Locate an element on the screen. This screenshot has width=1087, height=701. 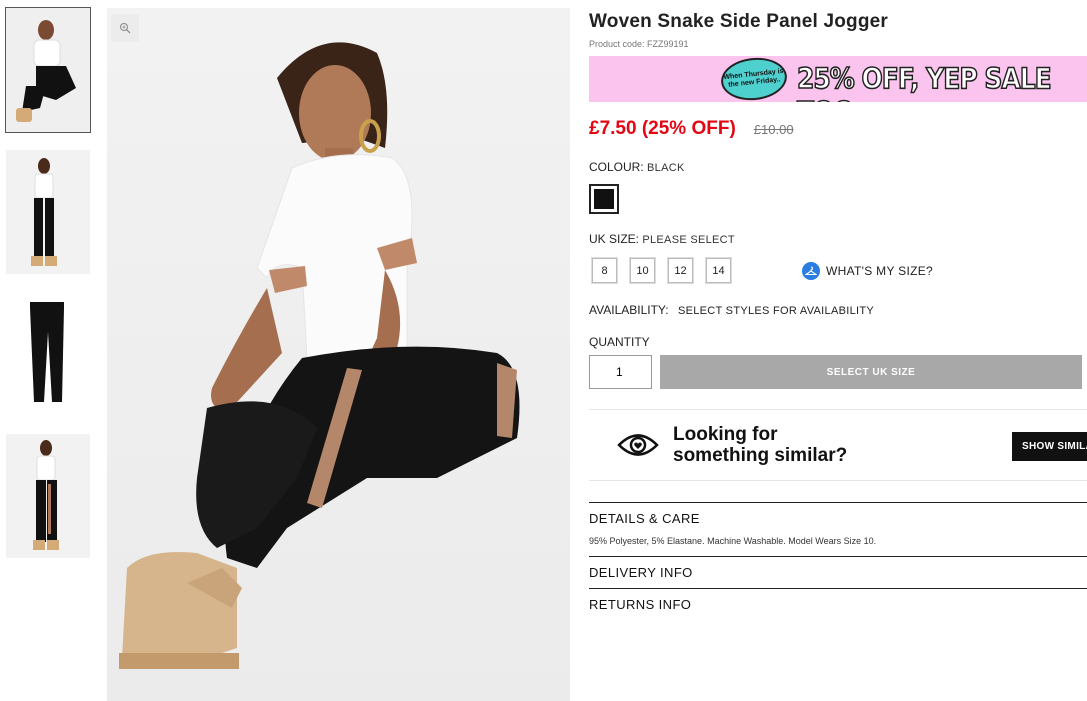
whats-my-size-label: WHAT'S MY SIZE? is located at coordinates (880, 270).